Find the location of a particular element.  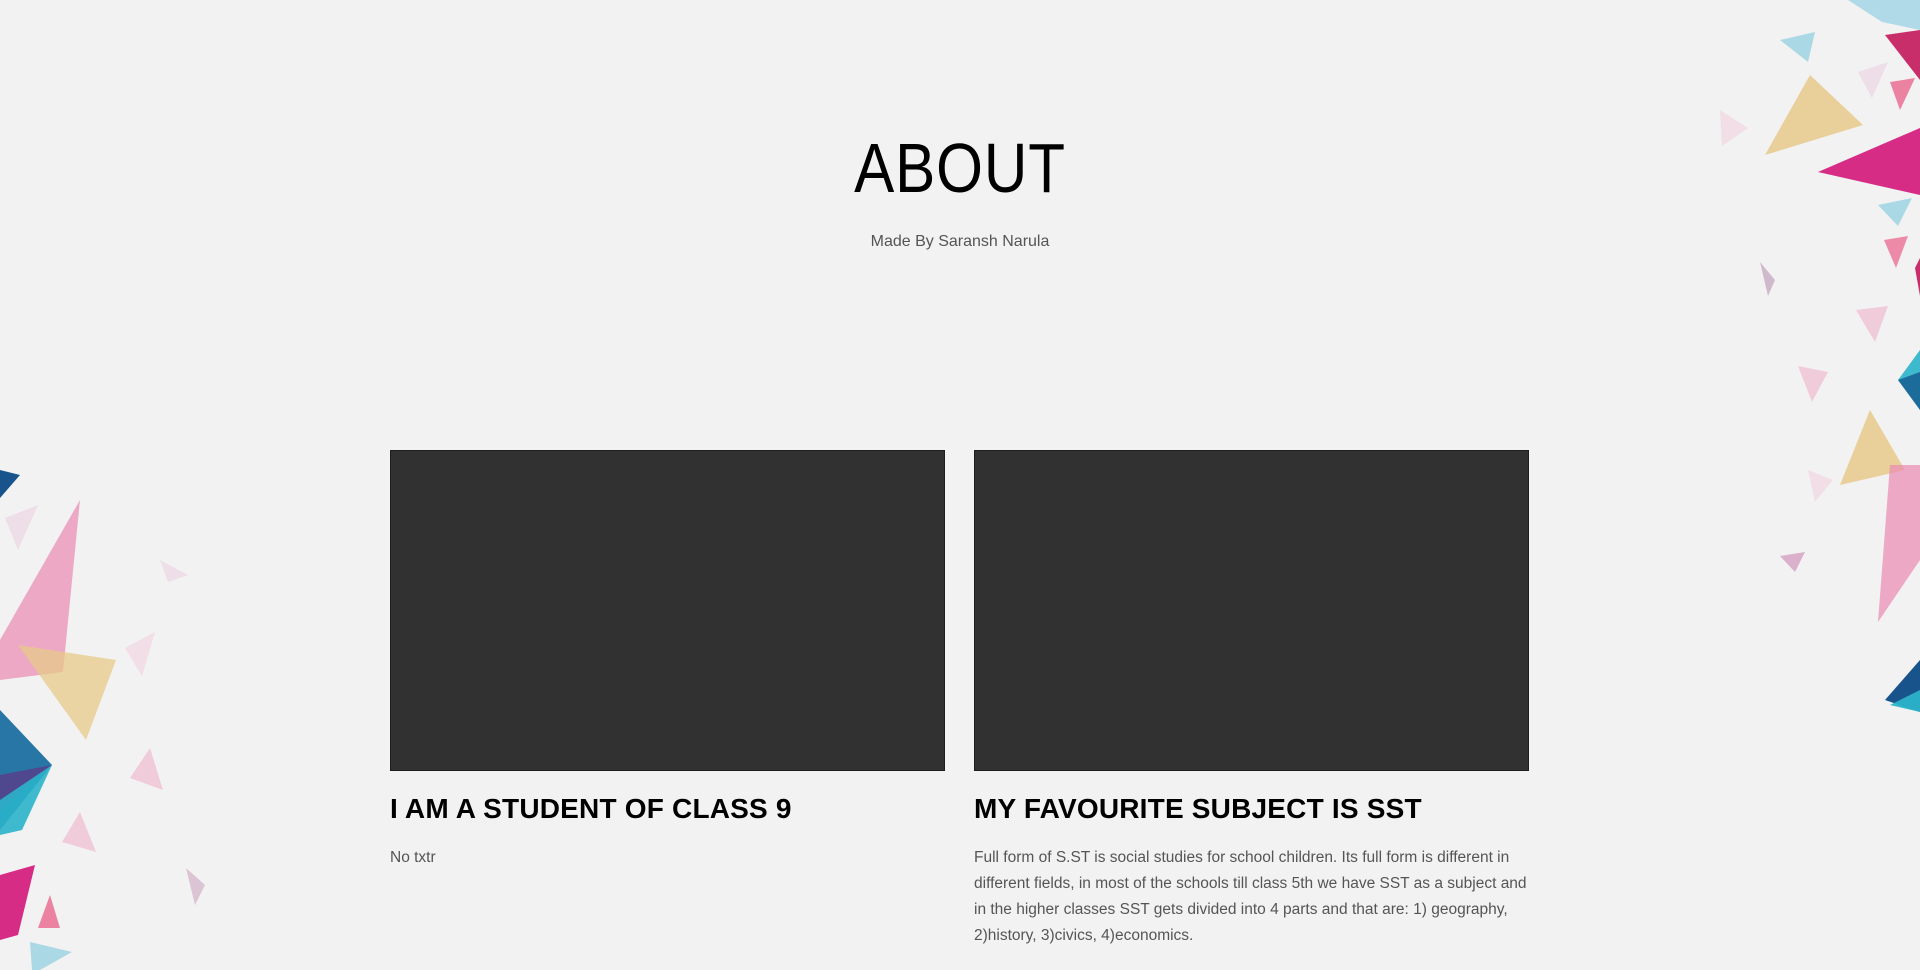

card-text: No txtr is located at coordinates (413, 857).